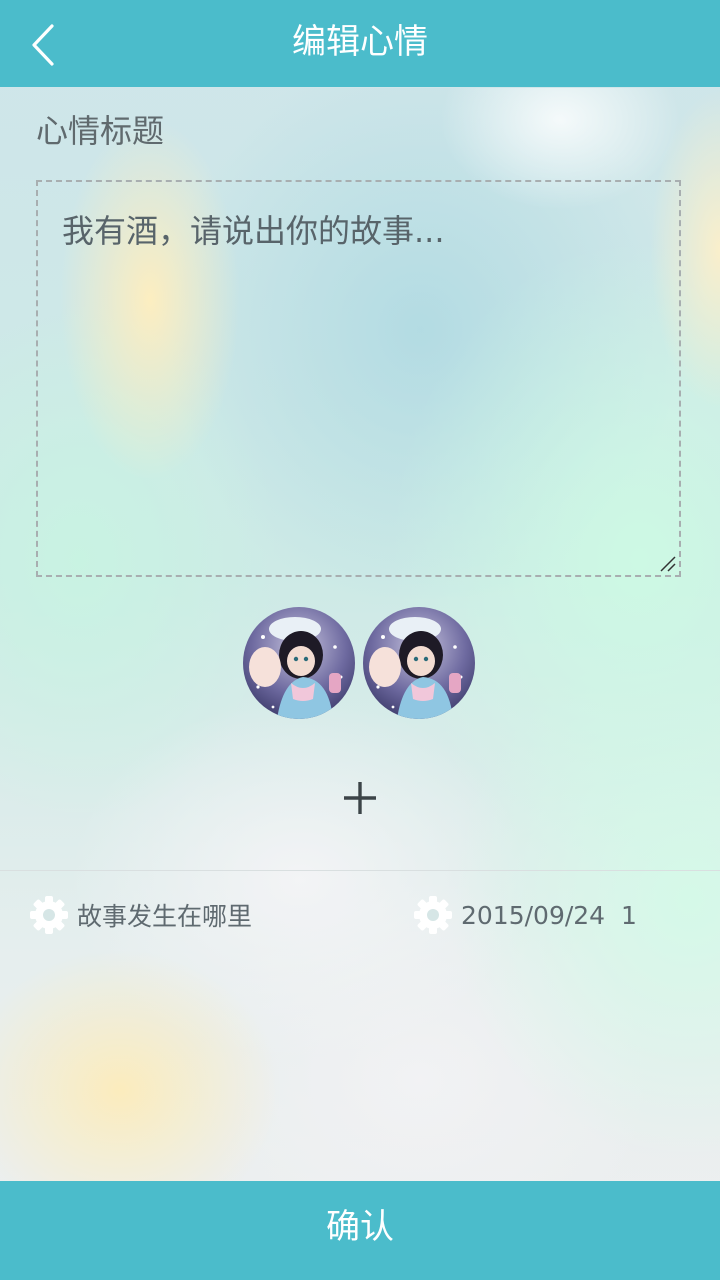  I want to click on photo-list, so click(363, 664).